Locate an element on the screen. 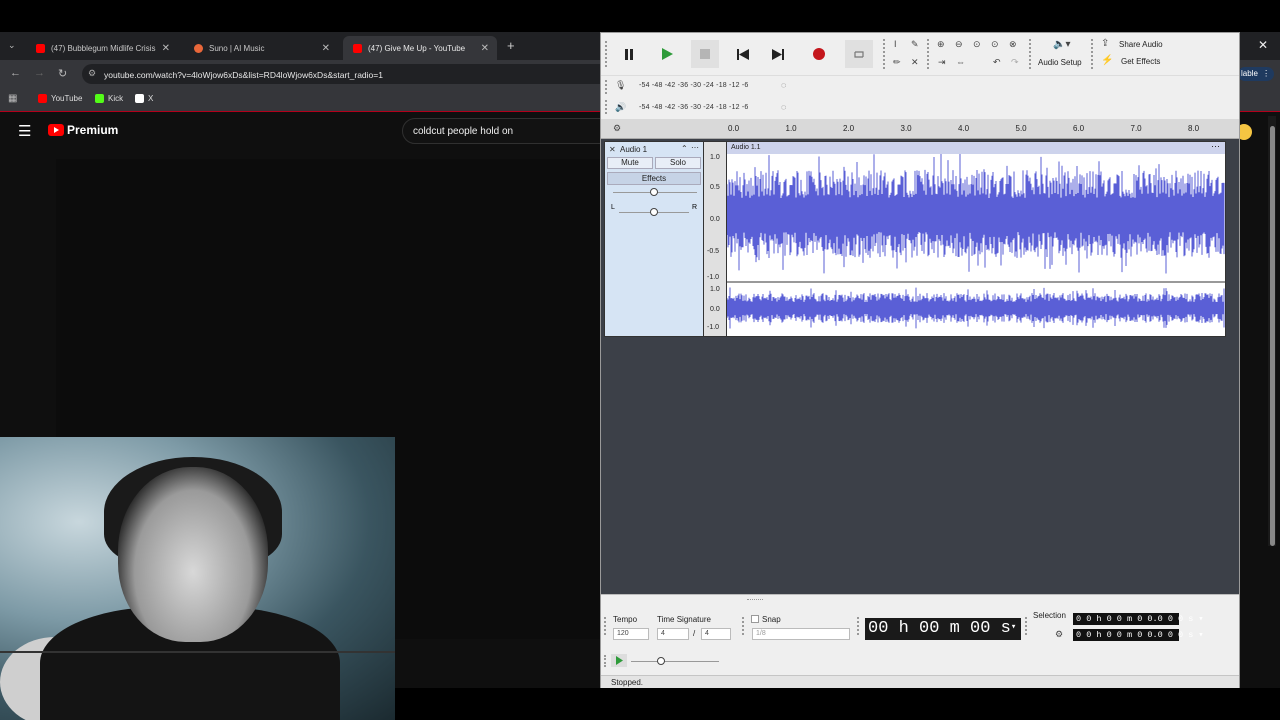  bookmark-label: Kick is located at coordinates (116, 98).